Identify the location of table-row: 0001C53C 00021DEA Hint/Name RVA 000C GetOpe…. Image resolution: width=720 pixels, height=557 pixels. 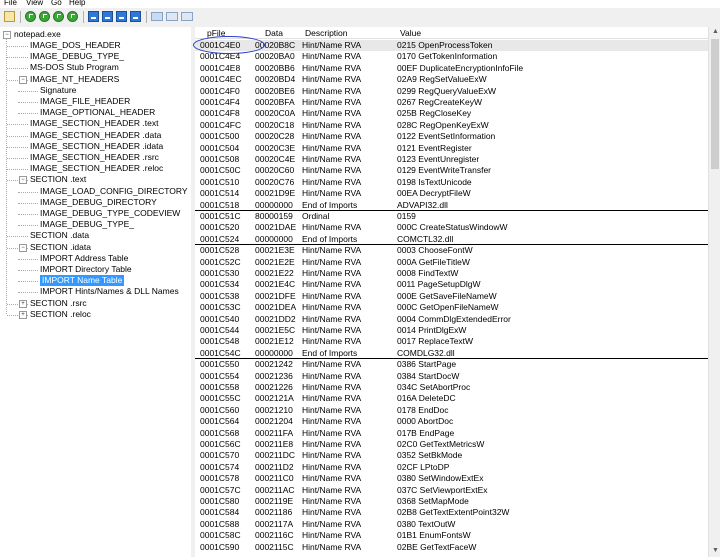
(451, 307).